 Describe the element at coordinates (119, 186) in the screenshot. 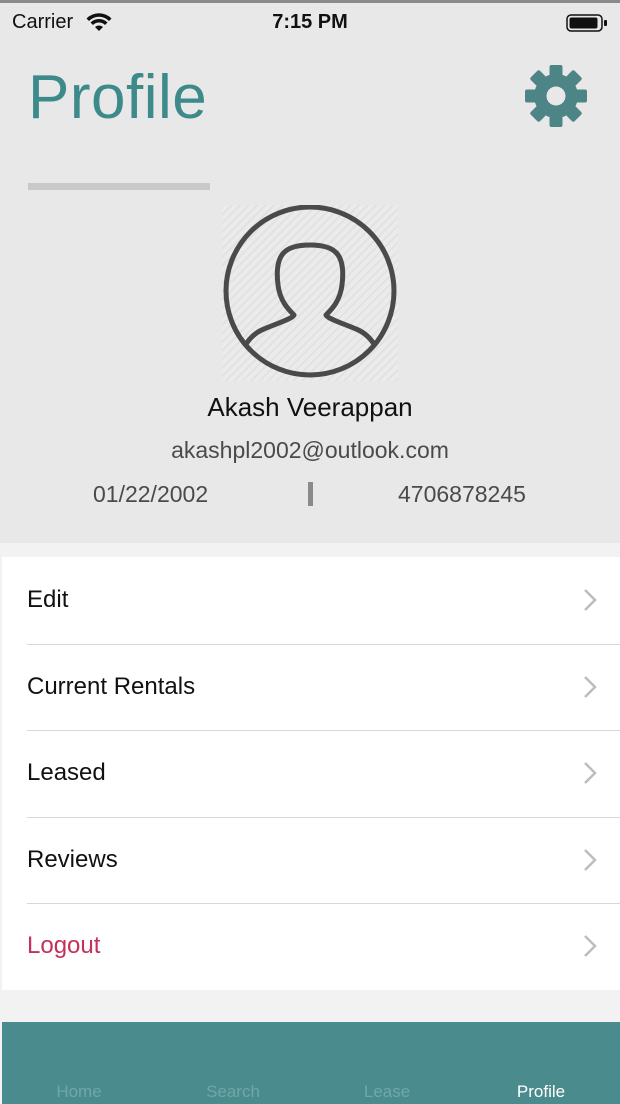

I see `title-underline` at that location.